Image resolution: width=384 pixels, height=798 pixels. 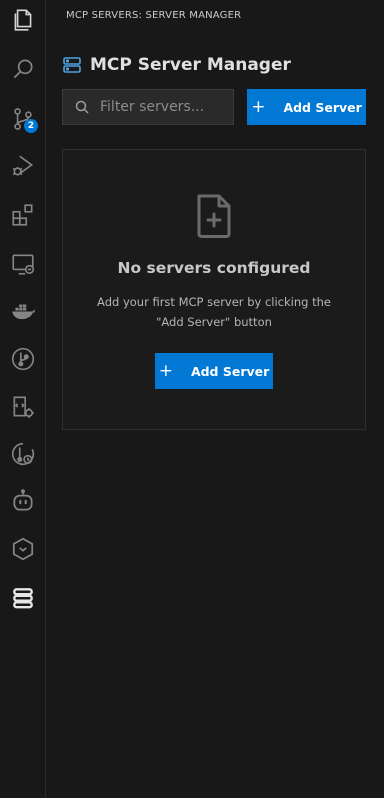 I want to click on hexagon-icon, so click(x=22, y=549).